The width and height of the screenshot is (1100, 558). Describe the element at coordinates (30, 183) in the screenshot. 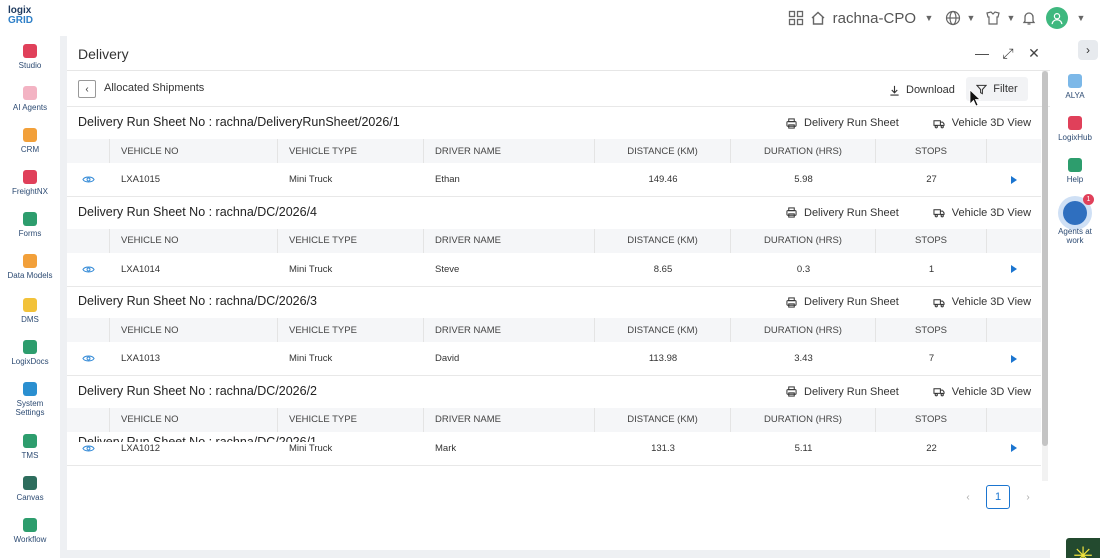

I see `sidebar-item-freightnx: FreightNX` at that location.